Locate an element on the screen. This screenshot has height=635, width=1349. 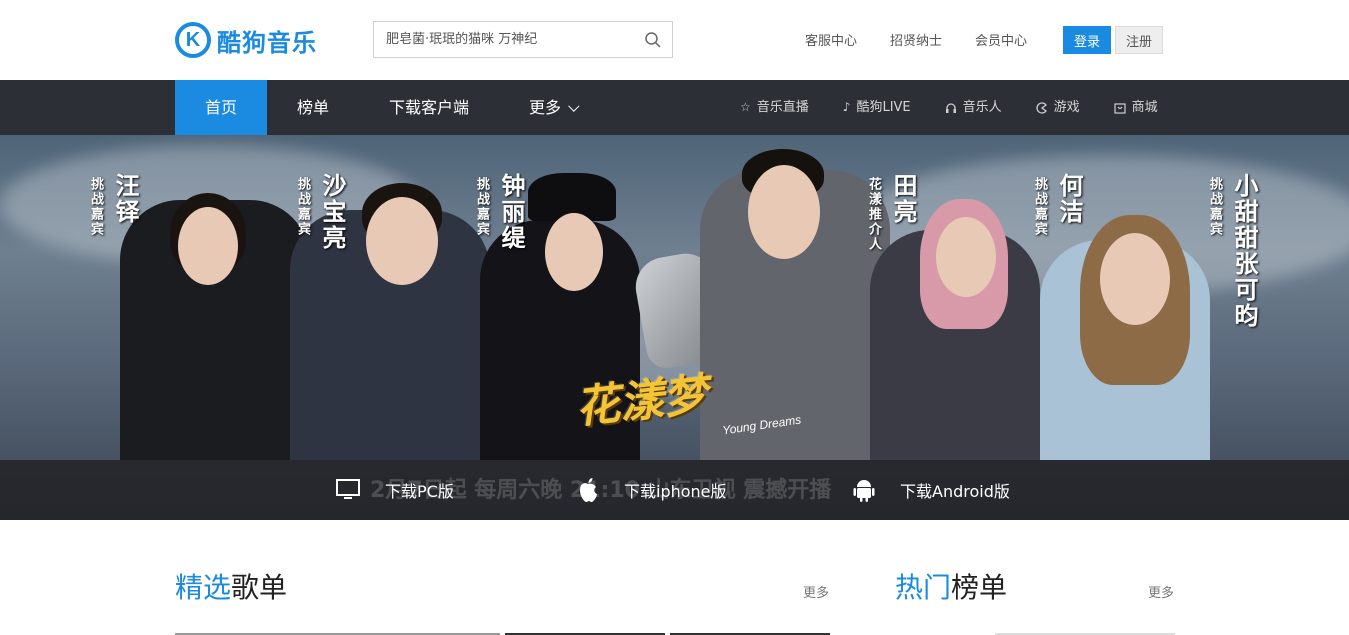
hot-charts-title: 热门榜单 is located at coordinates (951, 586).